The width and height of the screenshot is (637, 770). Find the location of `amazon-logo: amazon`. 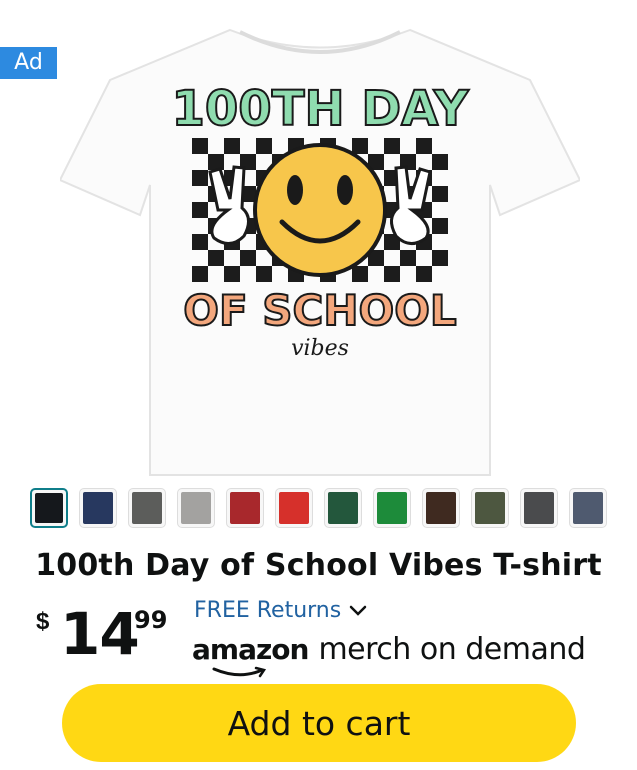

amazon-logo: amazon is located at coordinates (250, 655).